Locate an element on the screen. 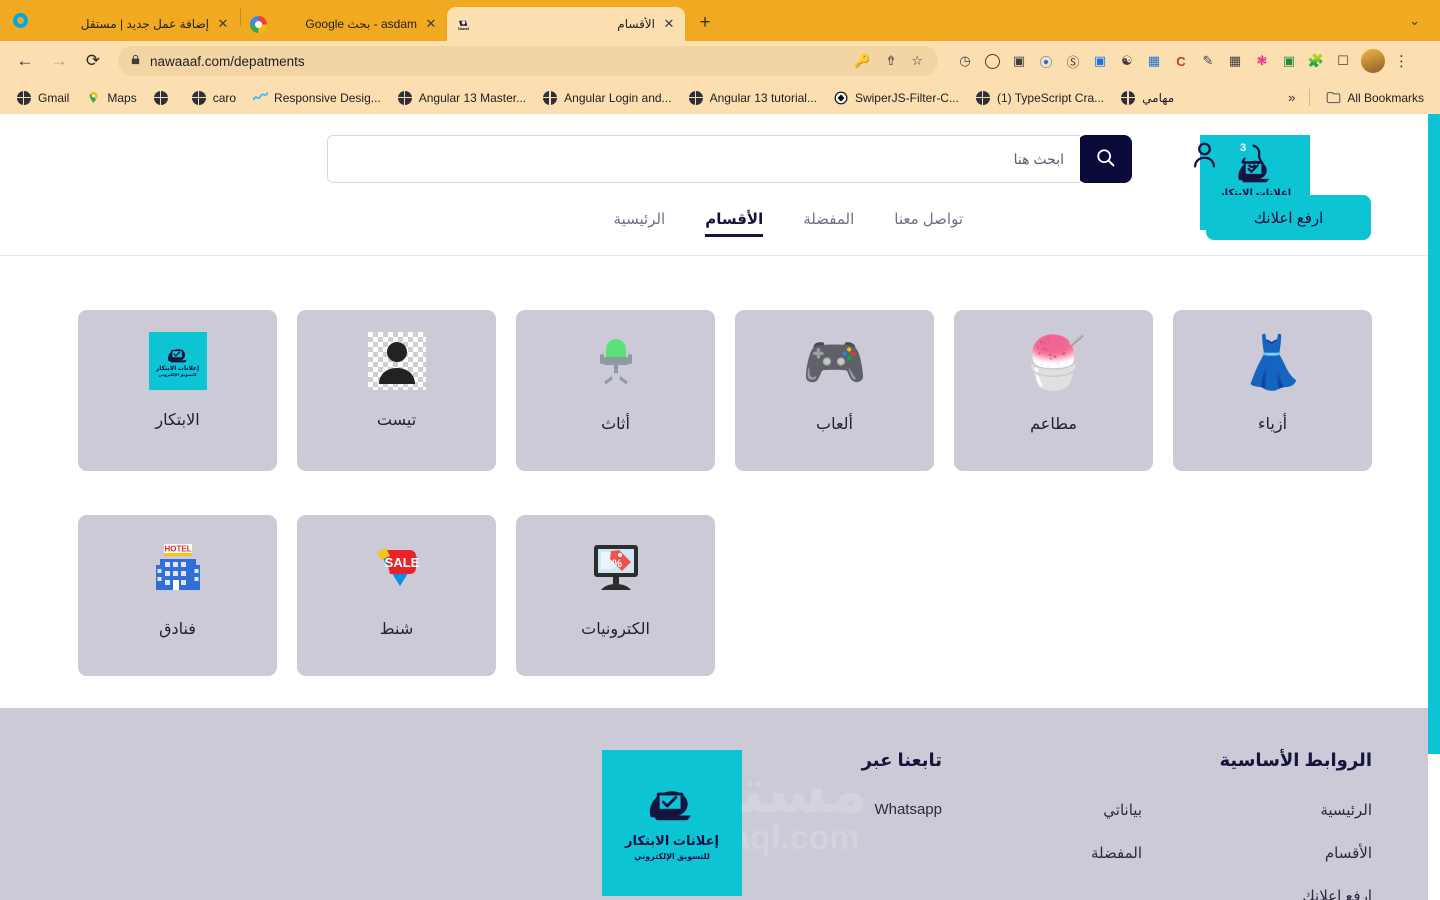 Image resolution: width=1440 pixels, height=900 pixels. translate-extension-icon: ▦ is located at coordinates (1154, 61).